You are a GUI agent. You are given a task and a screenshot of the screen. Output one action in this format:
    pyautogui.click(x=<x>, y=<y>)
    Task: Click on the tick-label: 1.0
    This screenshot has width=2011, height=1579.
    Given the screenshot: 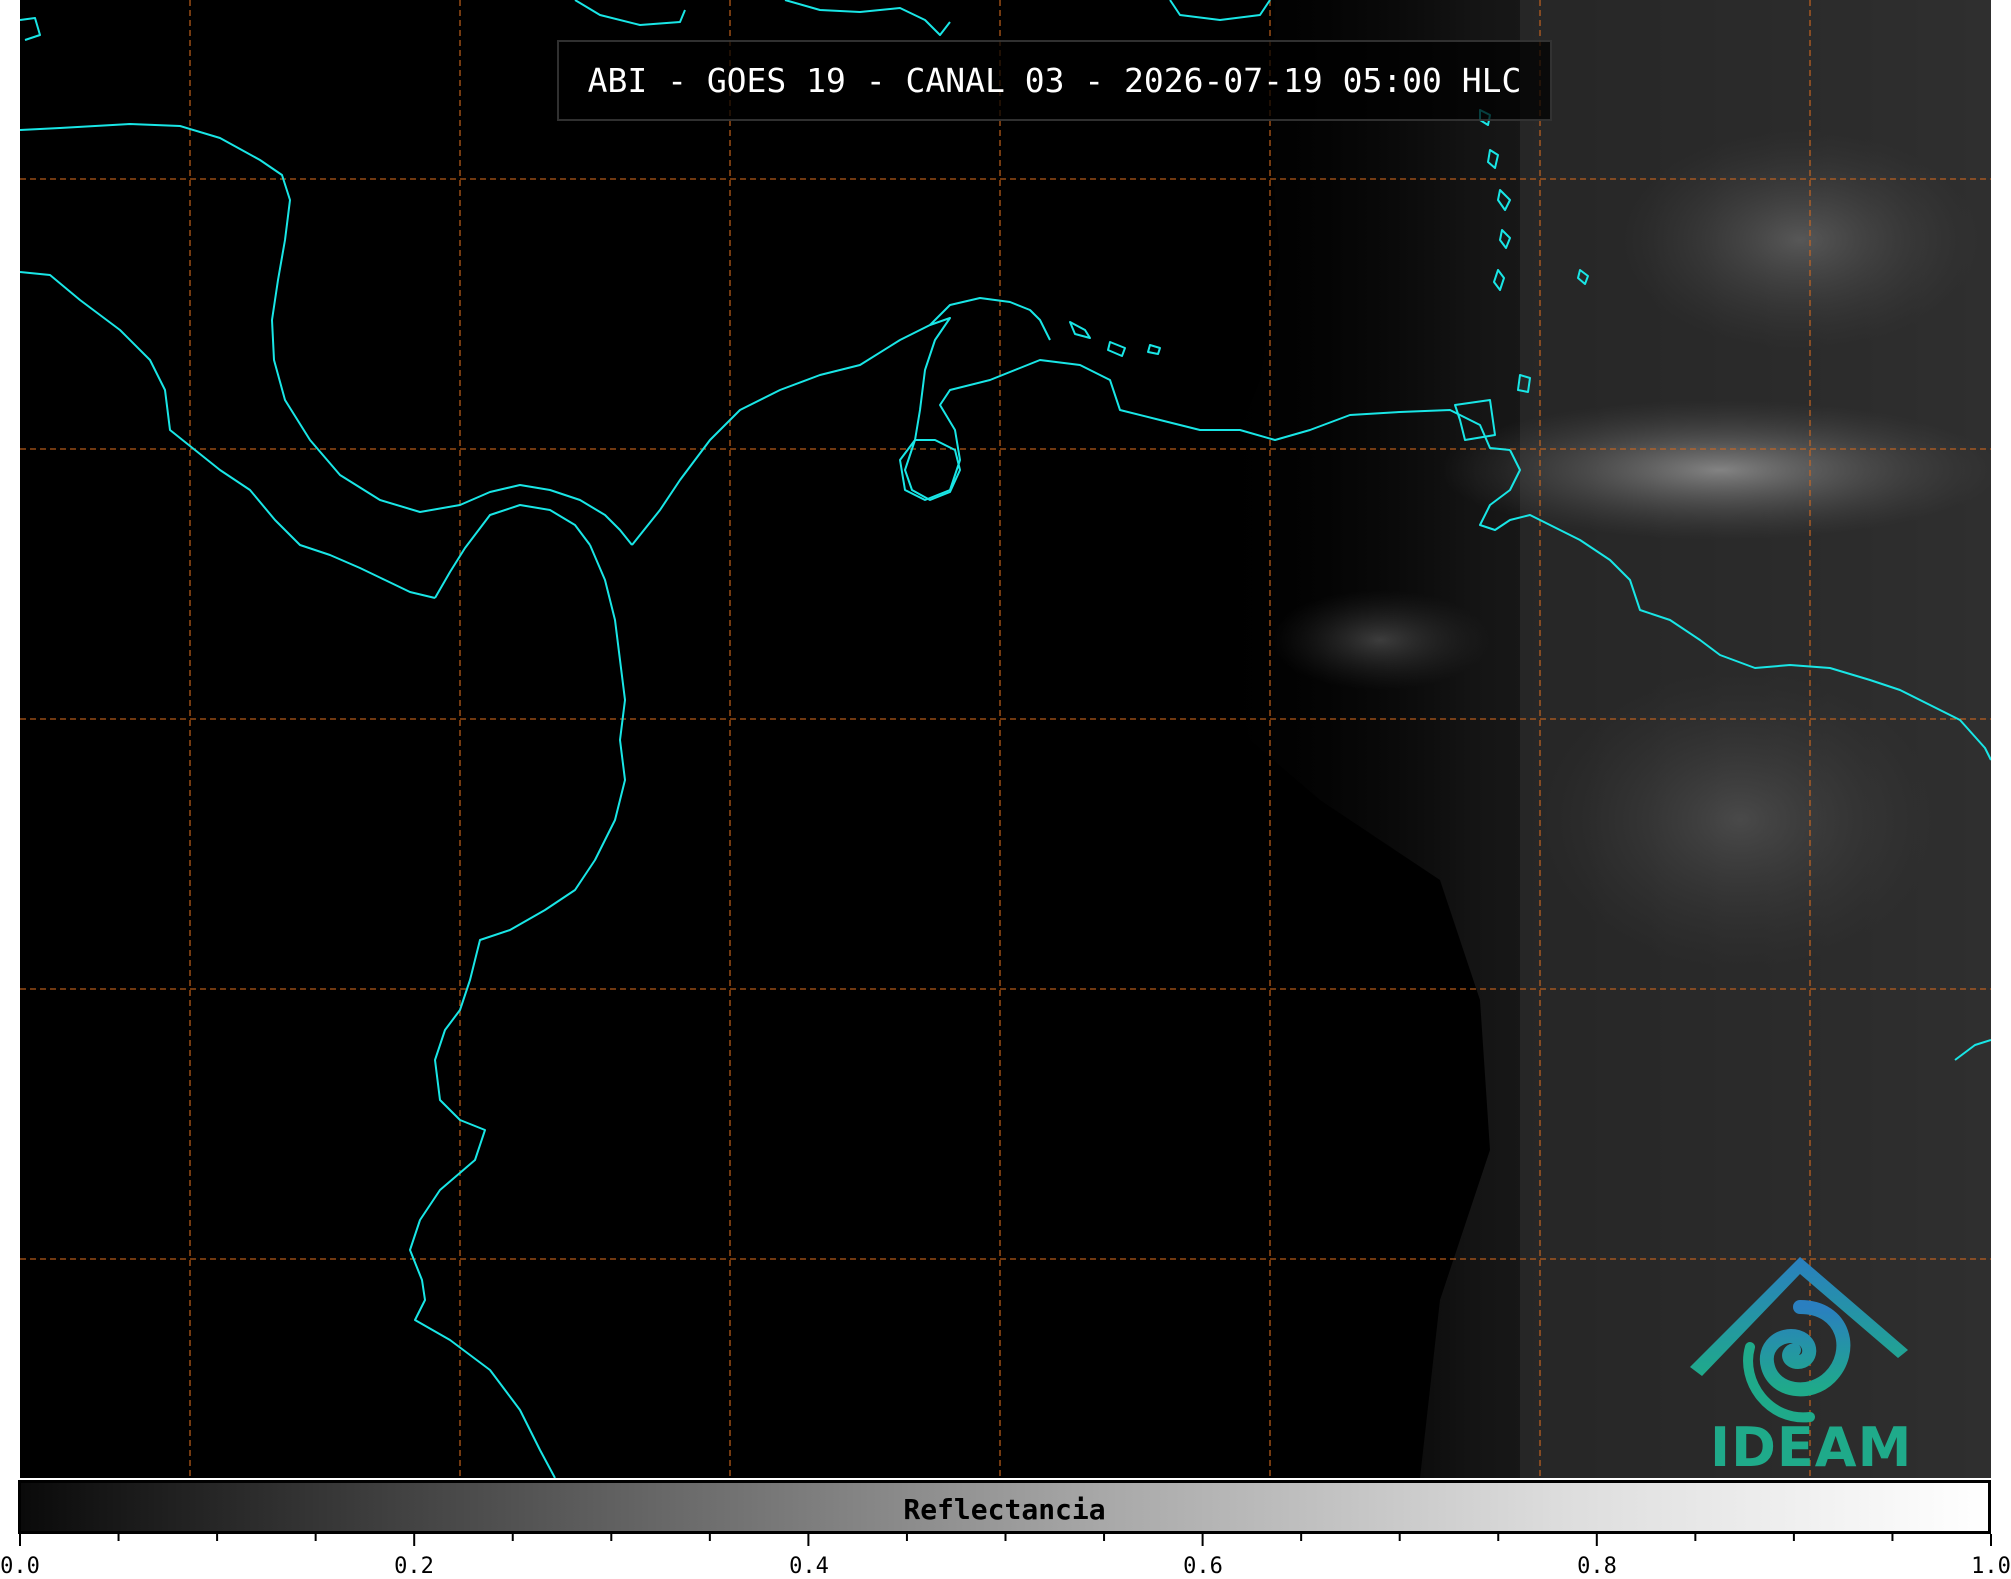 What is the action you would take?
    pyautogui.click(x=1991, y=1566)
    